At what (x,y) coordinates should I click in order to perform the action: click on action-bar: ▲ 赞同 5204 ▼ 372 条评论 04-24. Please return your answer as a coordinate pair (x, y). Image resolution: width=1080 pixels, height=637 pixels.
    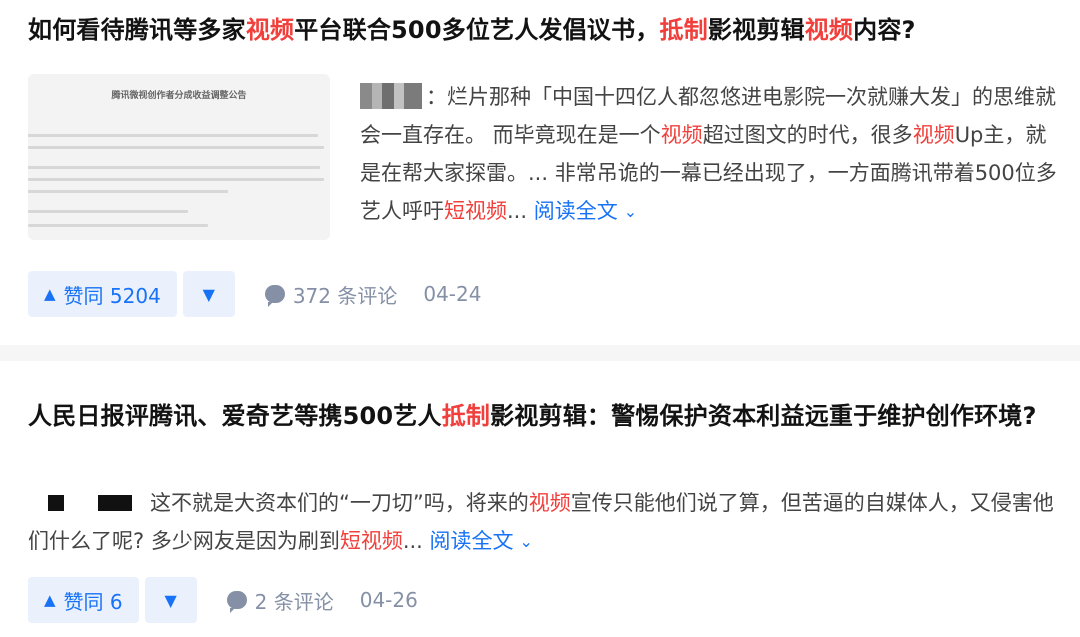
    Looking at the image, I should click on (254, 294).